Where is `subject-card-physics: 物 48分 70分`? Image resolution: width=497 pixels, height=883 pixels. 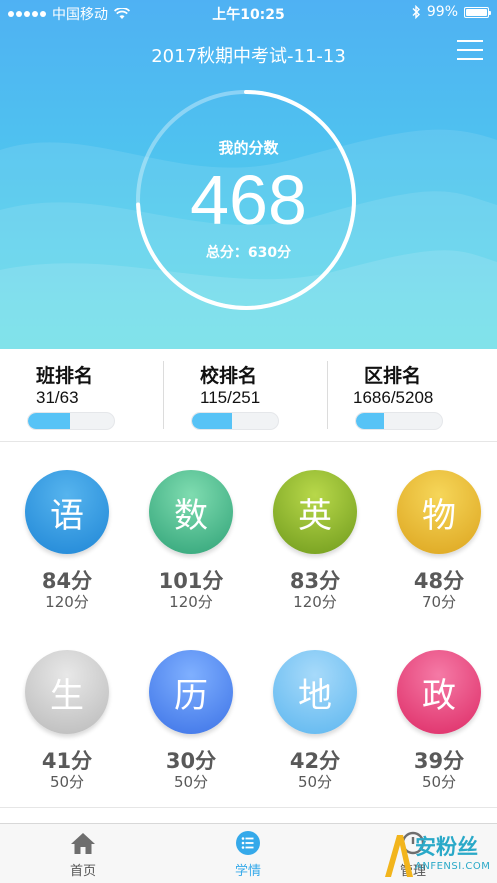 subject-card-physics: 物 48分 70分 is located at coordinates (437, 529).